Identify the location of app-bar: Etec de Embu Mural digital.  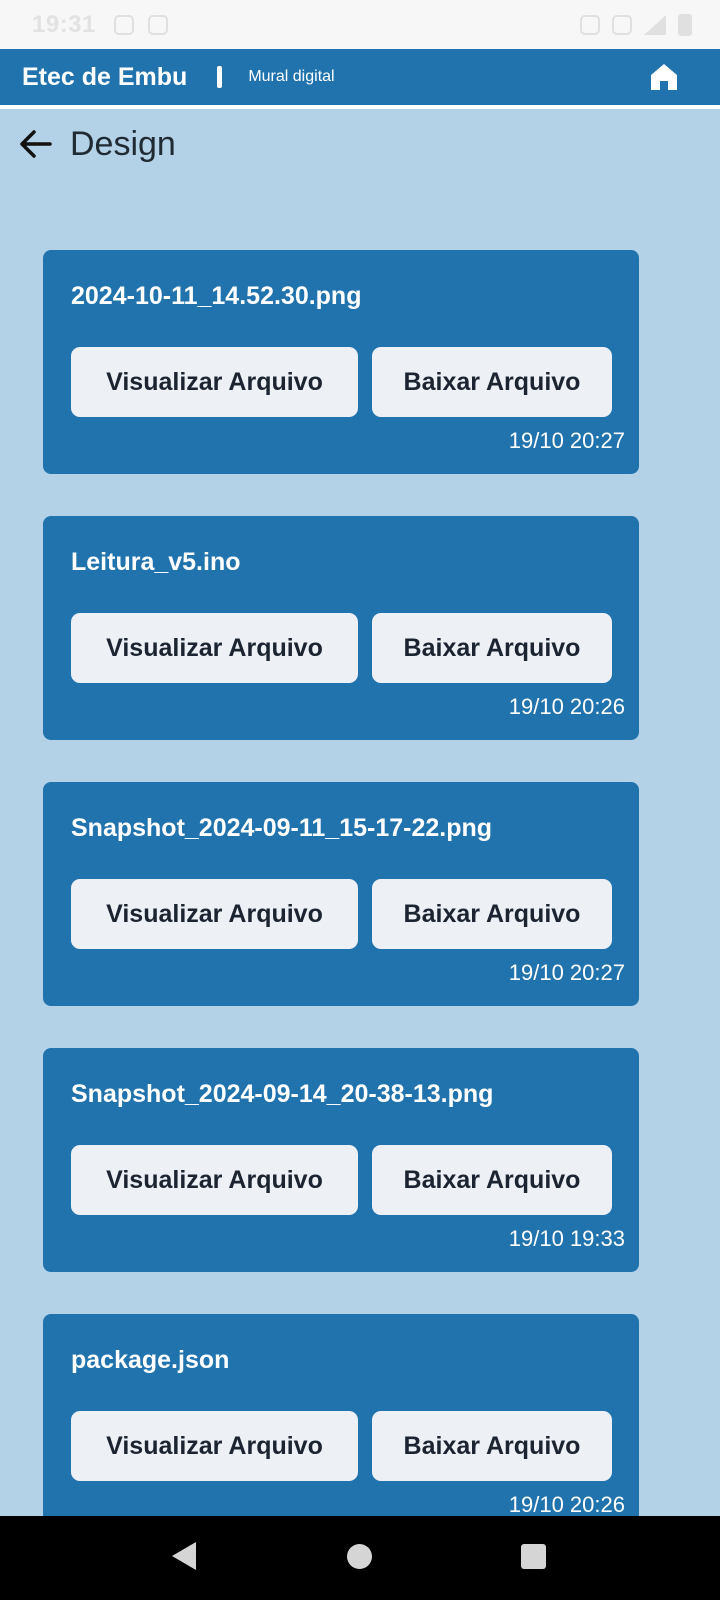
(360, 77).